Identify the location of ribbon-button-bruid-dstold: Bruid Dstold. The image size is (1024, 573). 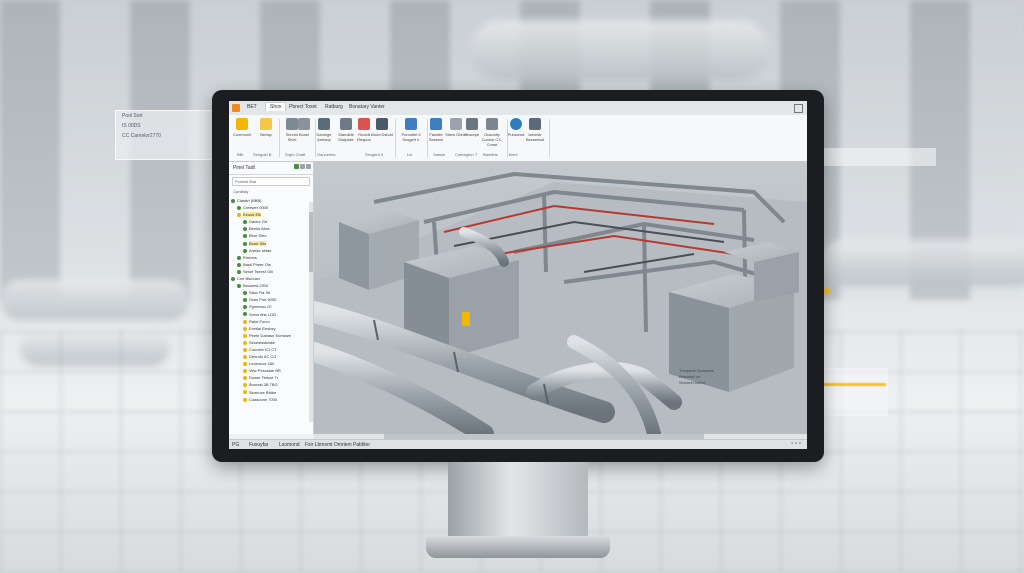
(382, 127).